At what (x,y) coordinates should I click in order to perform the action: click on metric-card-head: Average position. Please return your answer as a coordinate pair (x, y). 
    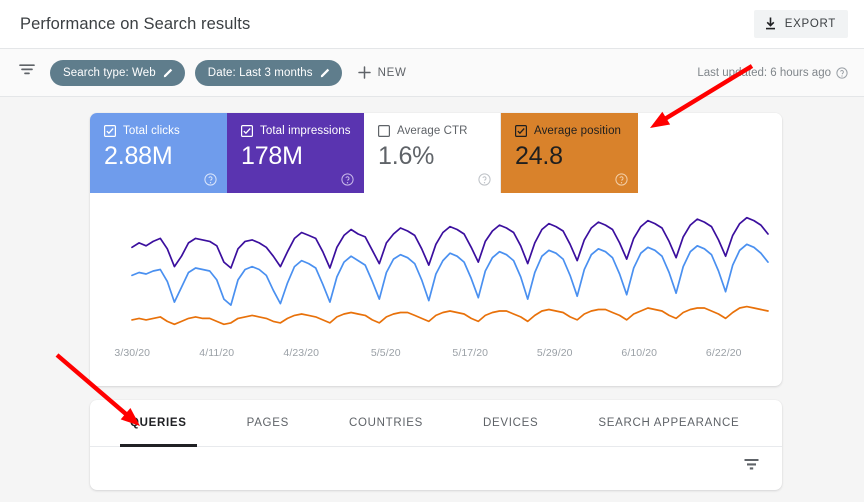
    Looking at the image, I should click on (576, 131).